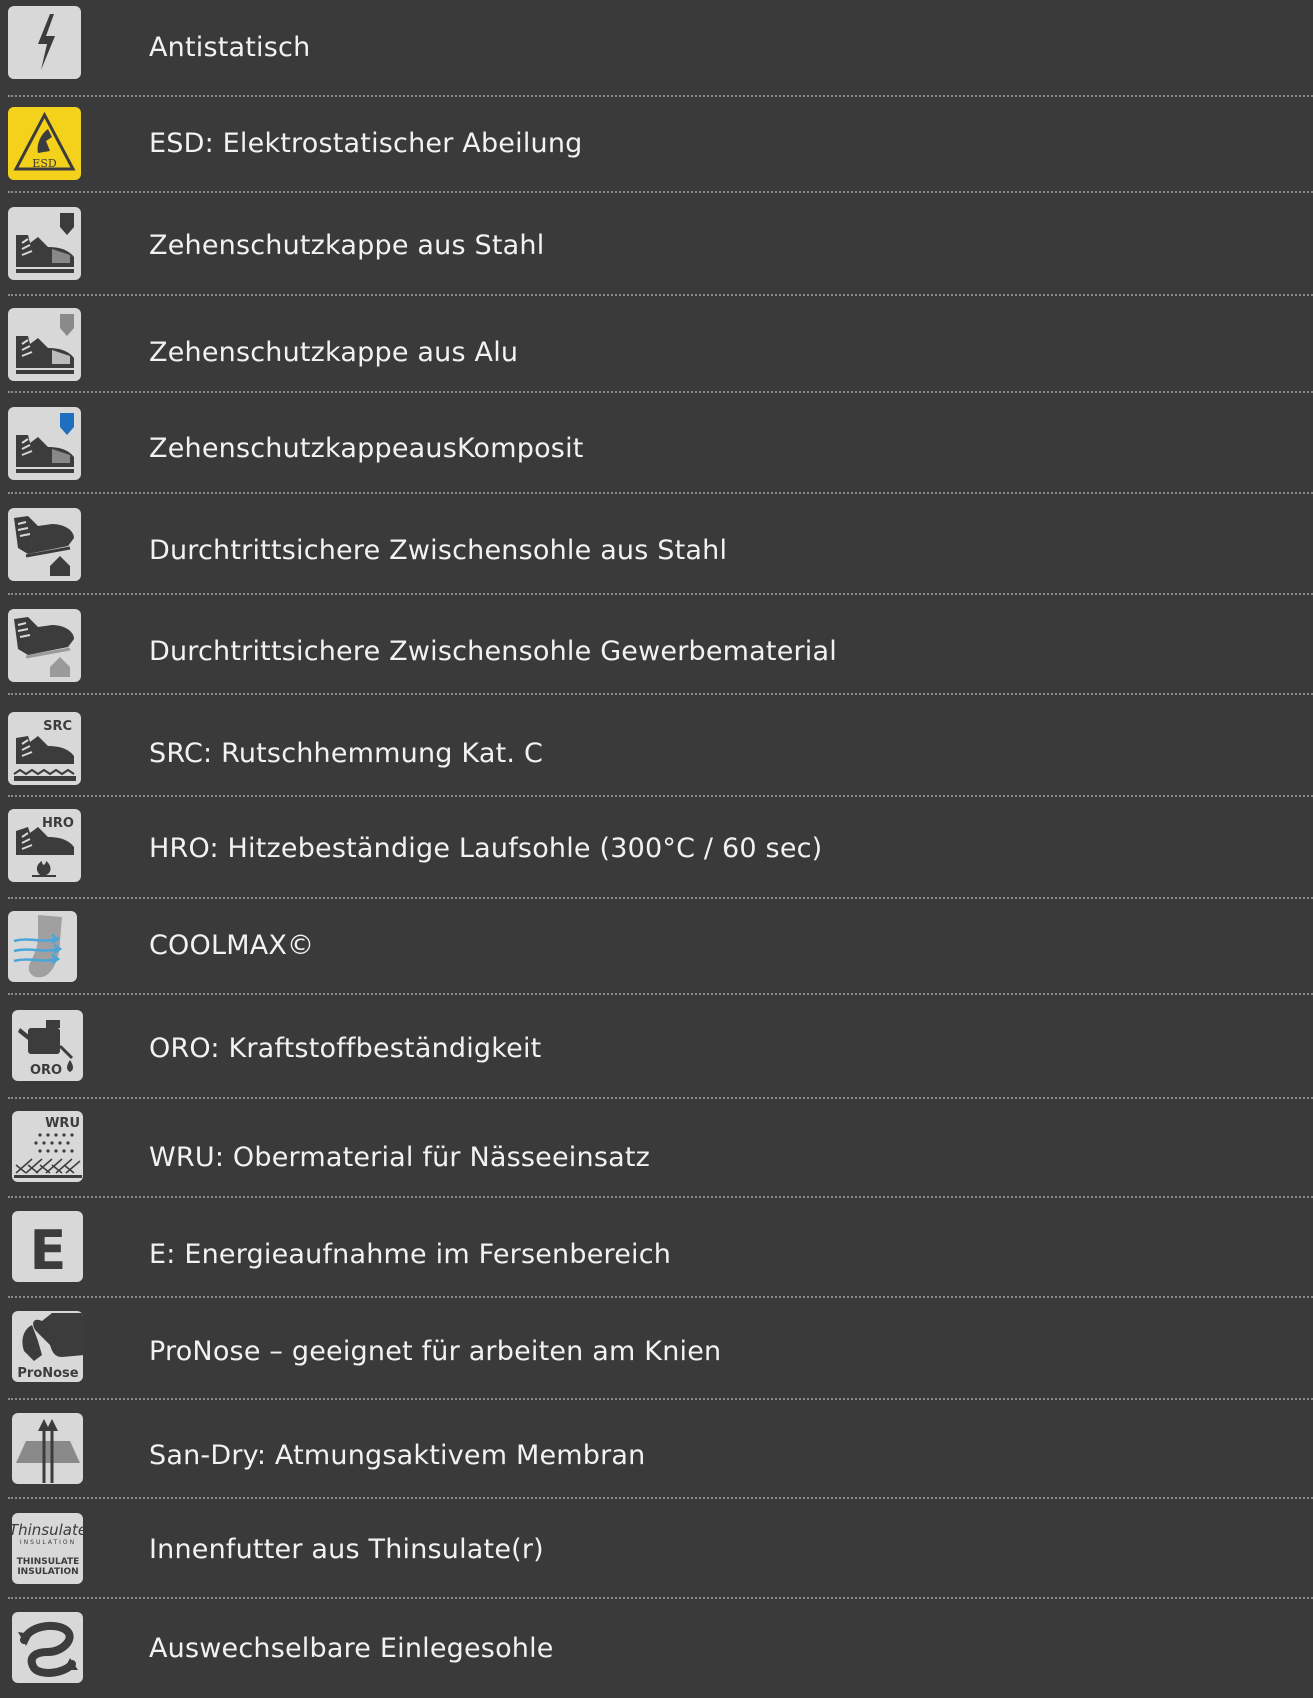 The width and height of the screenshot is (1313, 1698). I want to click on energy-absorption-icon: E, so click(47, 1246).